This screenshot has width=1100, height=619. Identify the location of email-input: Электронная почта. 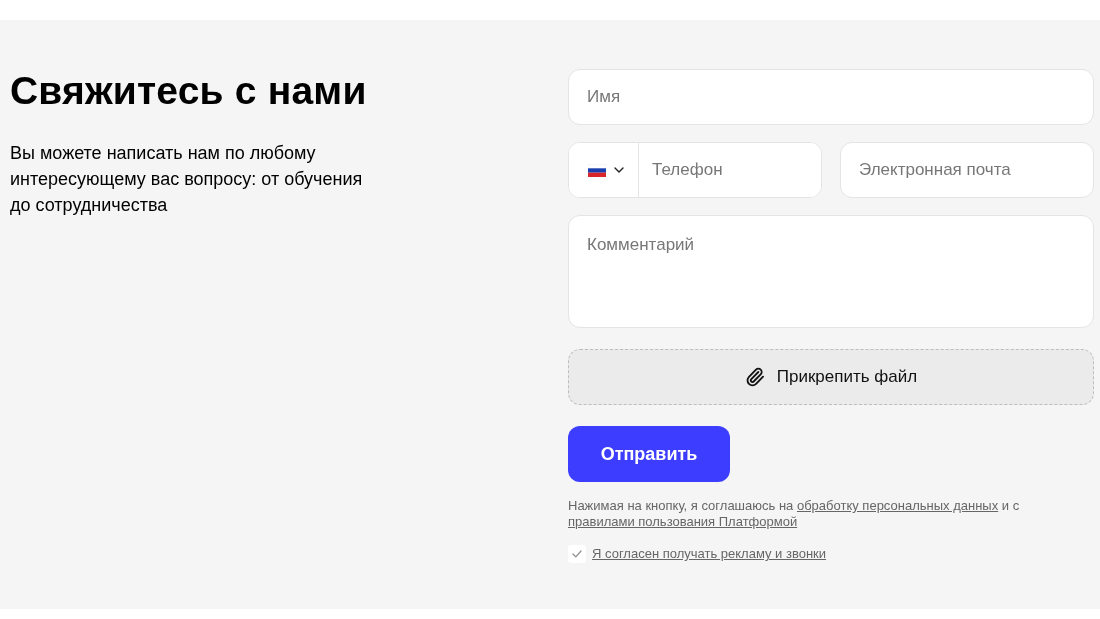
(967, 170).